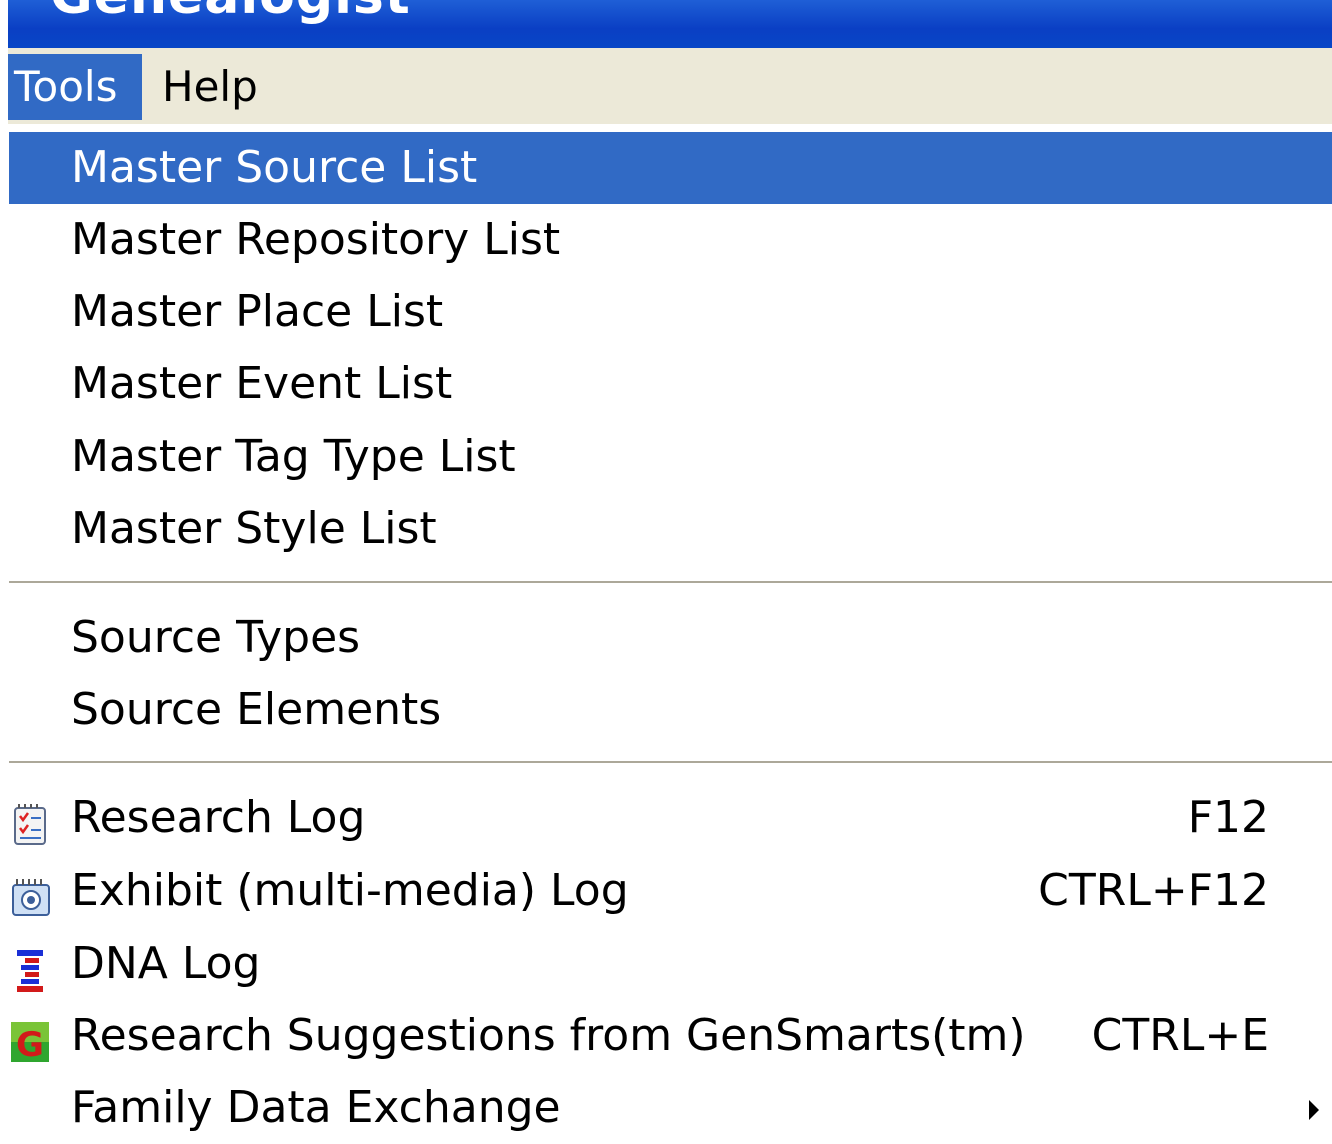 The width and height of the screenshot is (1332, 1144). What do you see at coordinates (254, 528) in the screenshot?
I see `menu-item-label: Master Style List` at bounding box center [254, 528].